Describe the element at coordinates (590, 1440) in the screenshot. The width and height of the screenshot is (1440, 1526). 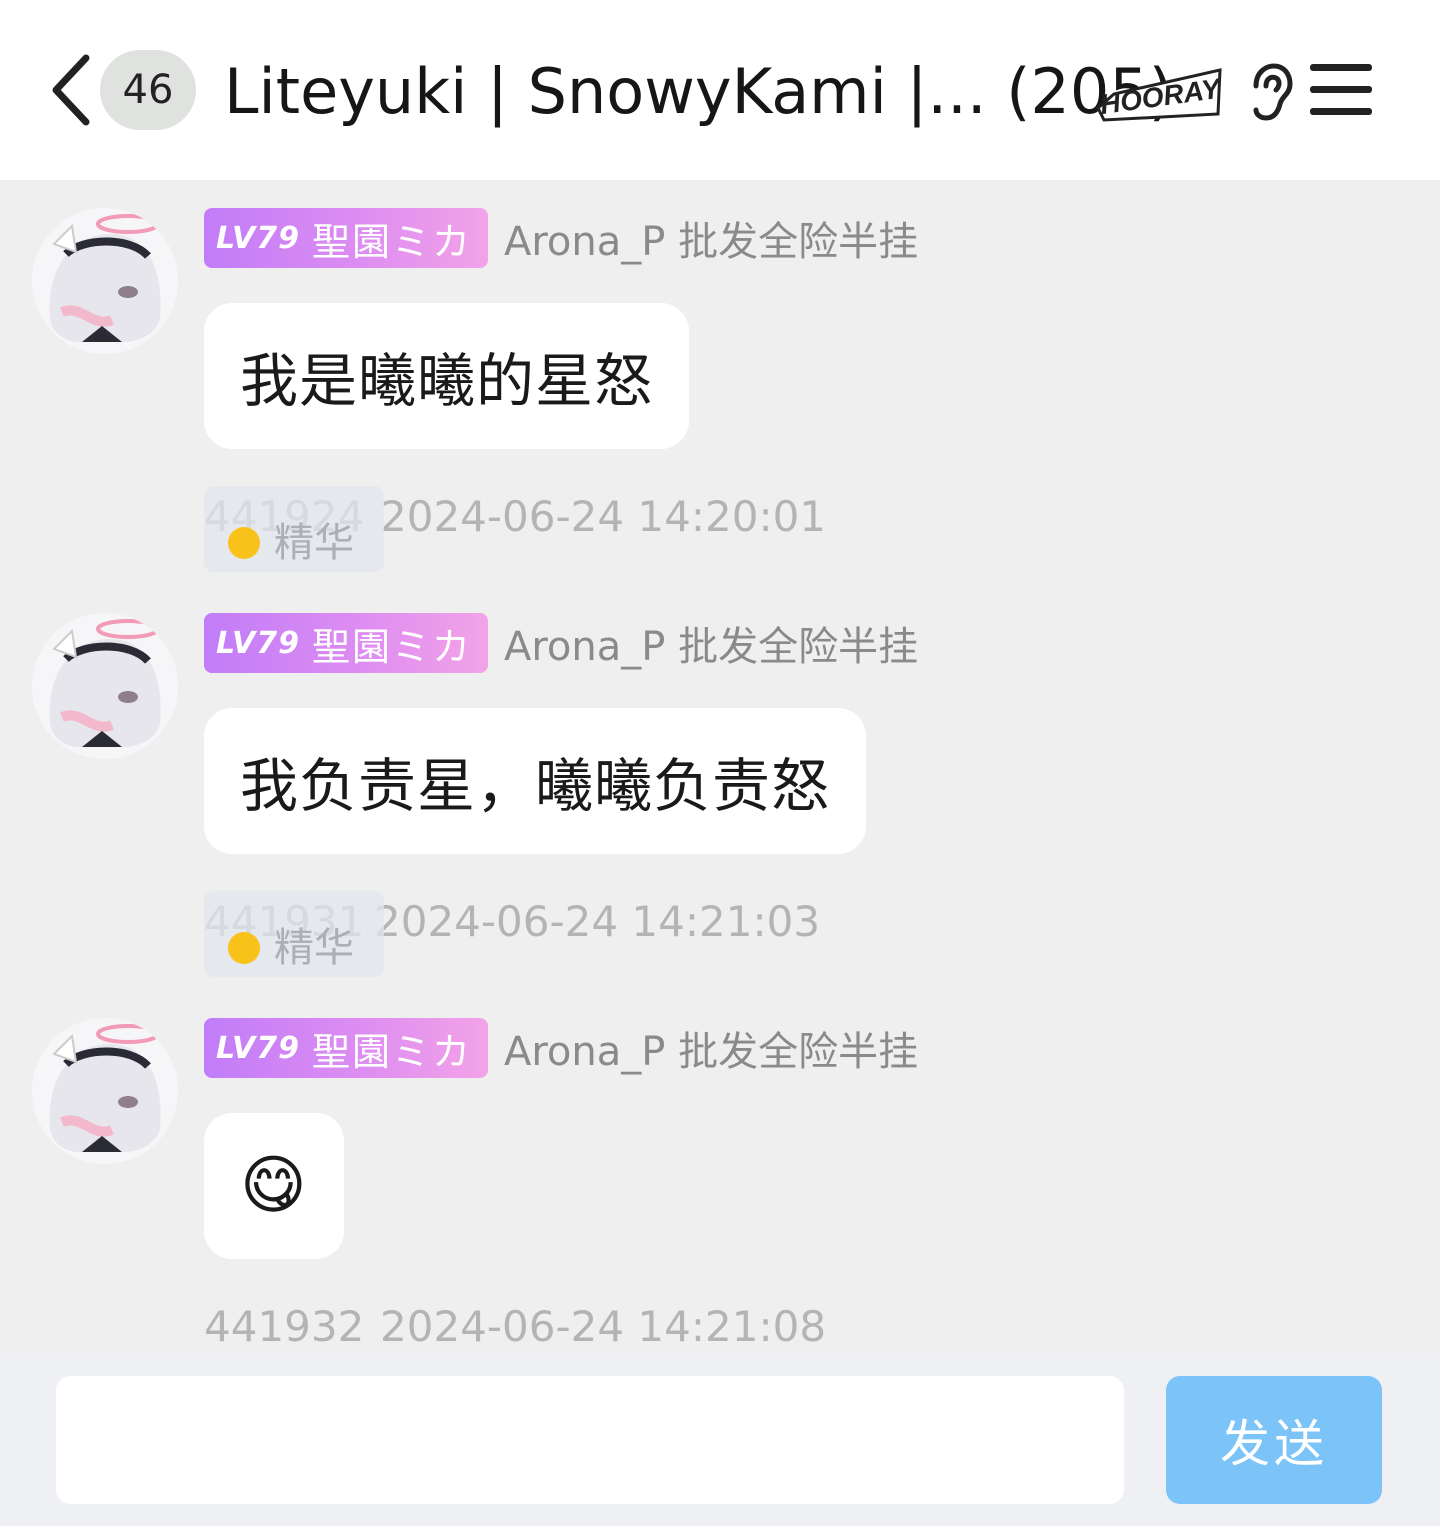
I see `message-input` at that location.